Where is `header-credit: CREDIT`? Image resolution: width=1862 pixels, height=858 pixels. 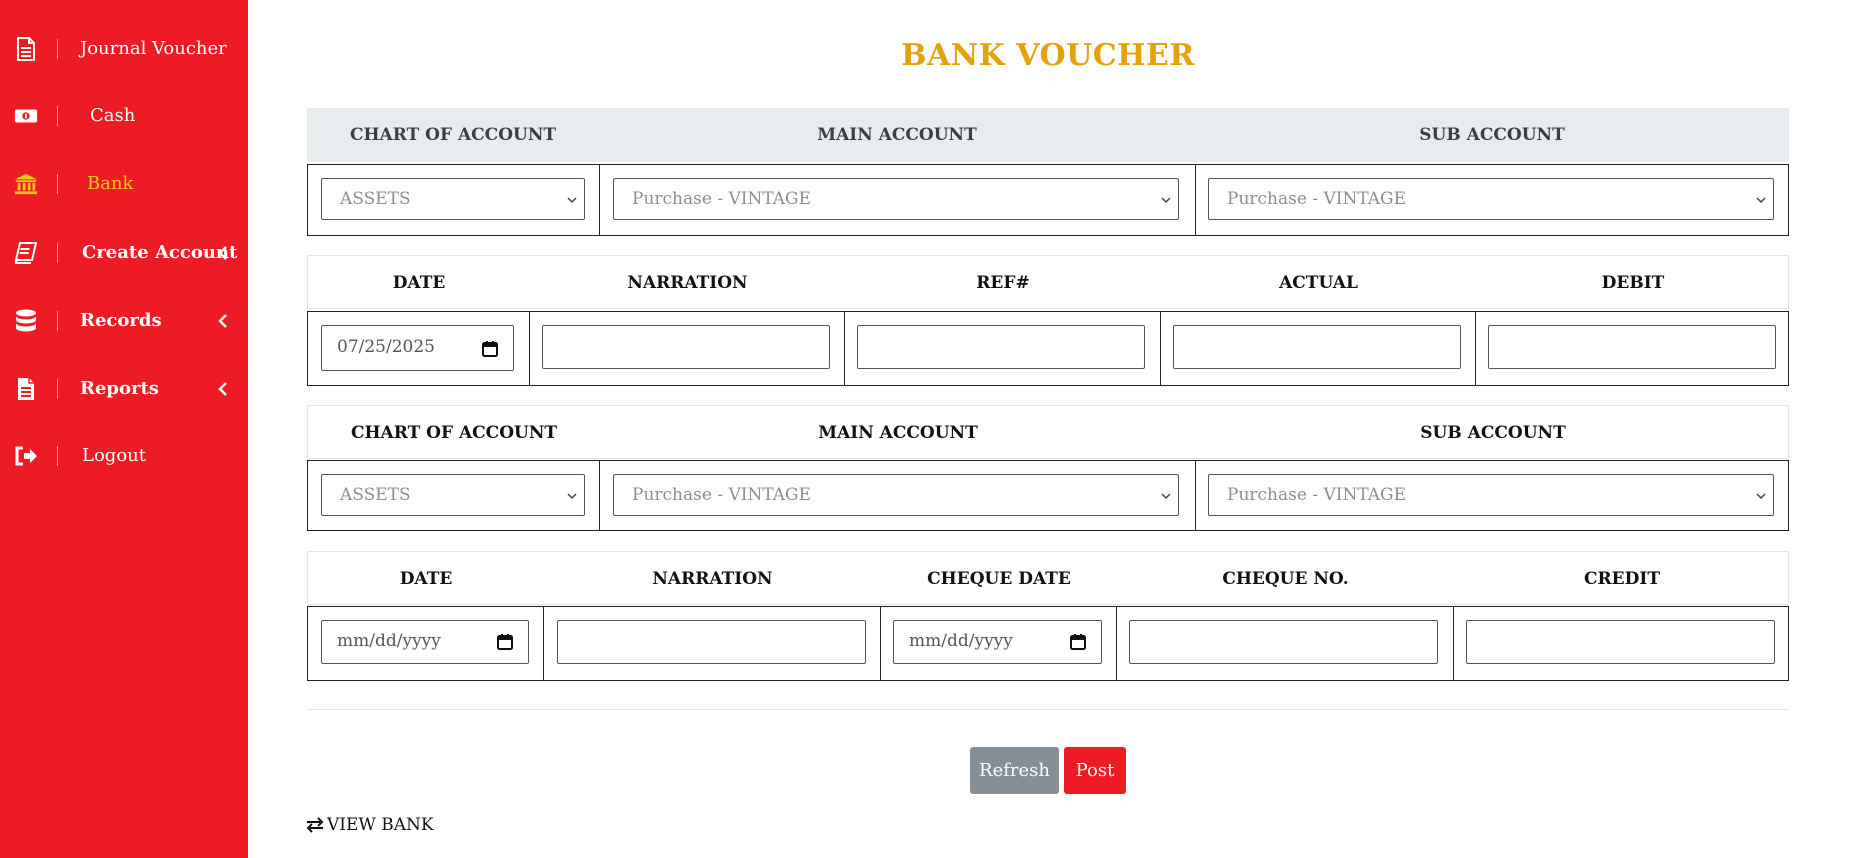
header-credit: CREDIT is located at coordinates (1622, 579).